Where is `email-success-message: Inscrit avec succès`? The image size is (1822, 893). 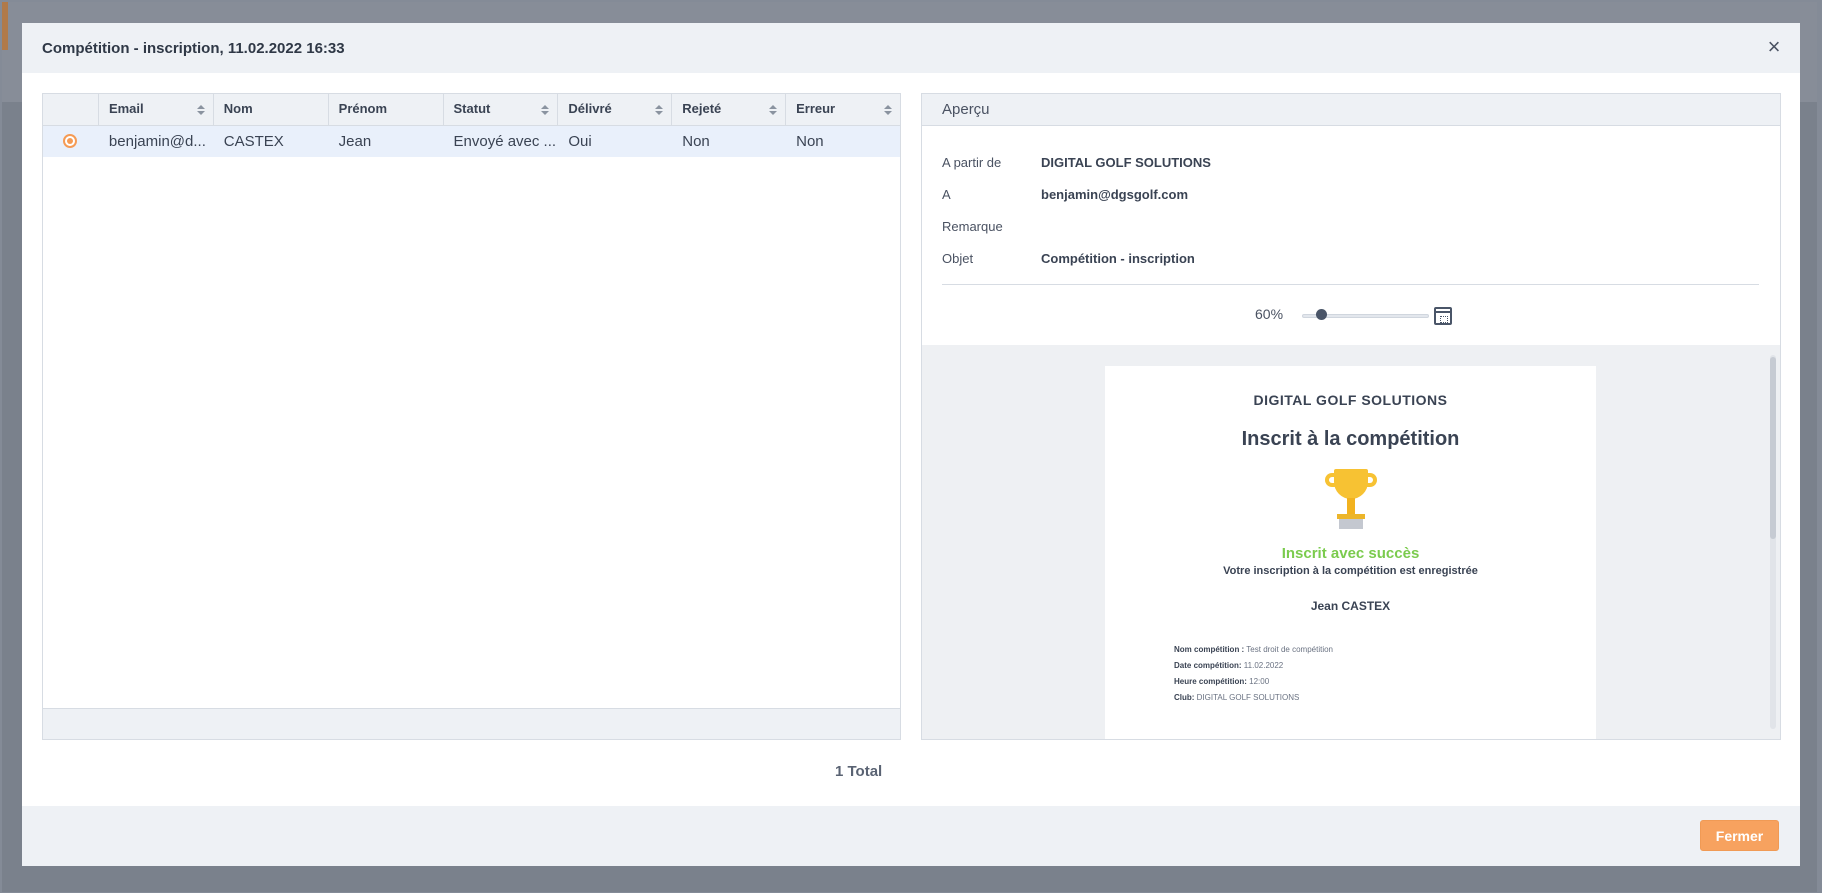
email-success-message: Inscrit avec succès is located at coordinates (1350, 553).